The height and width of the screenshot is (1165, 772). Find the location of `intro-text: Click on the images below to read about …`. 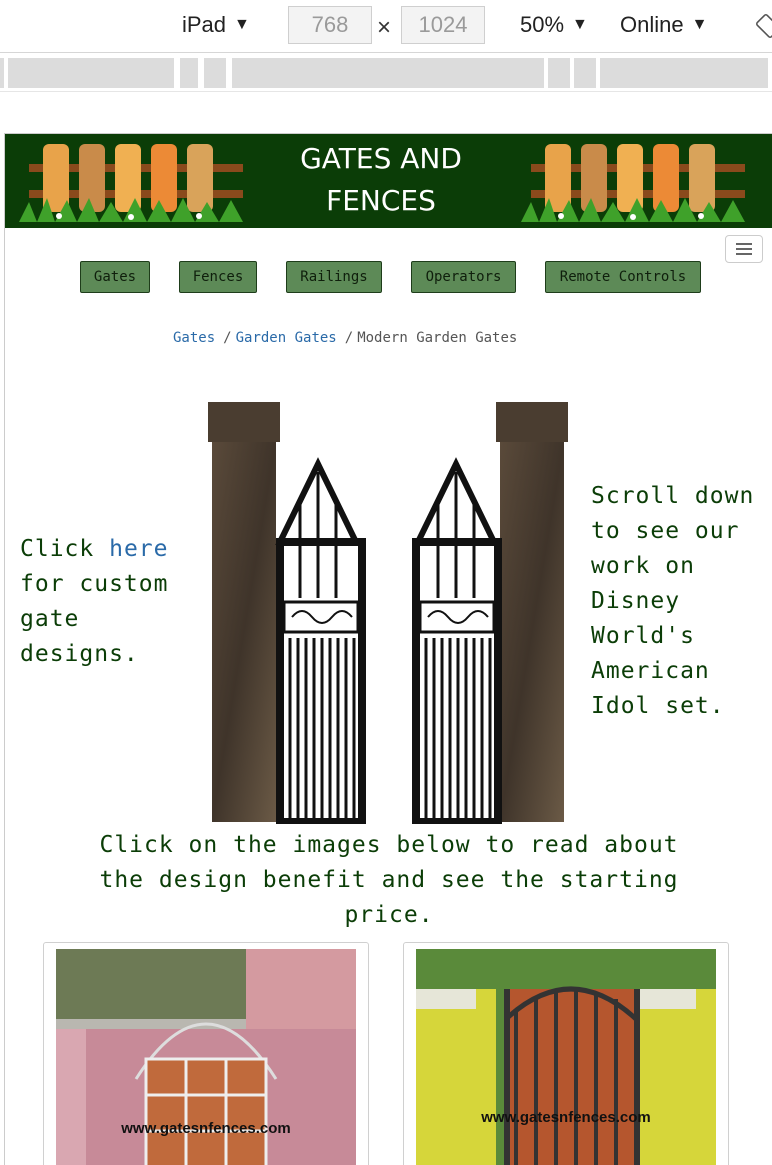

intro-text: Click on the images below to read about … is located at coordinates (389, 880).